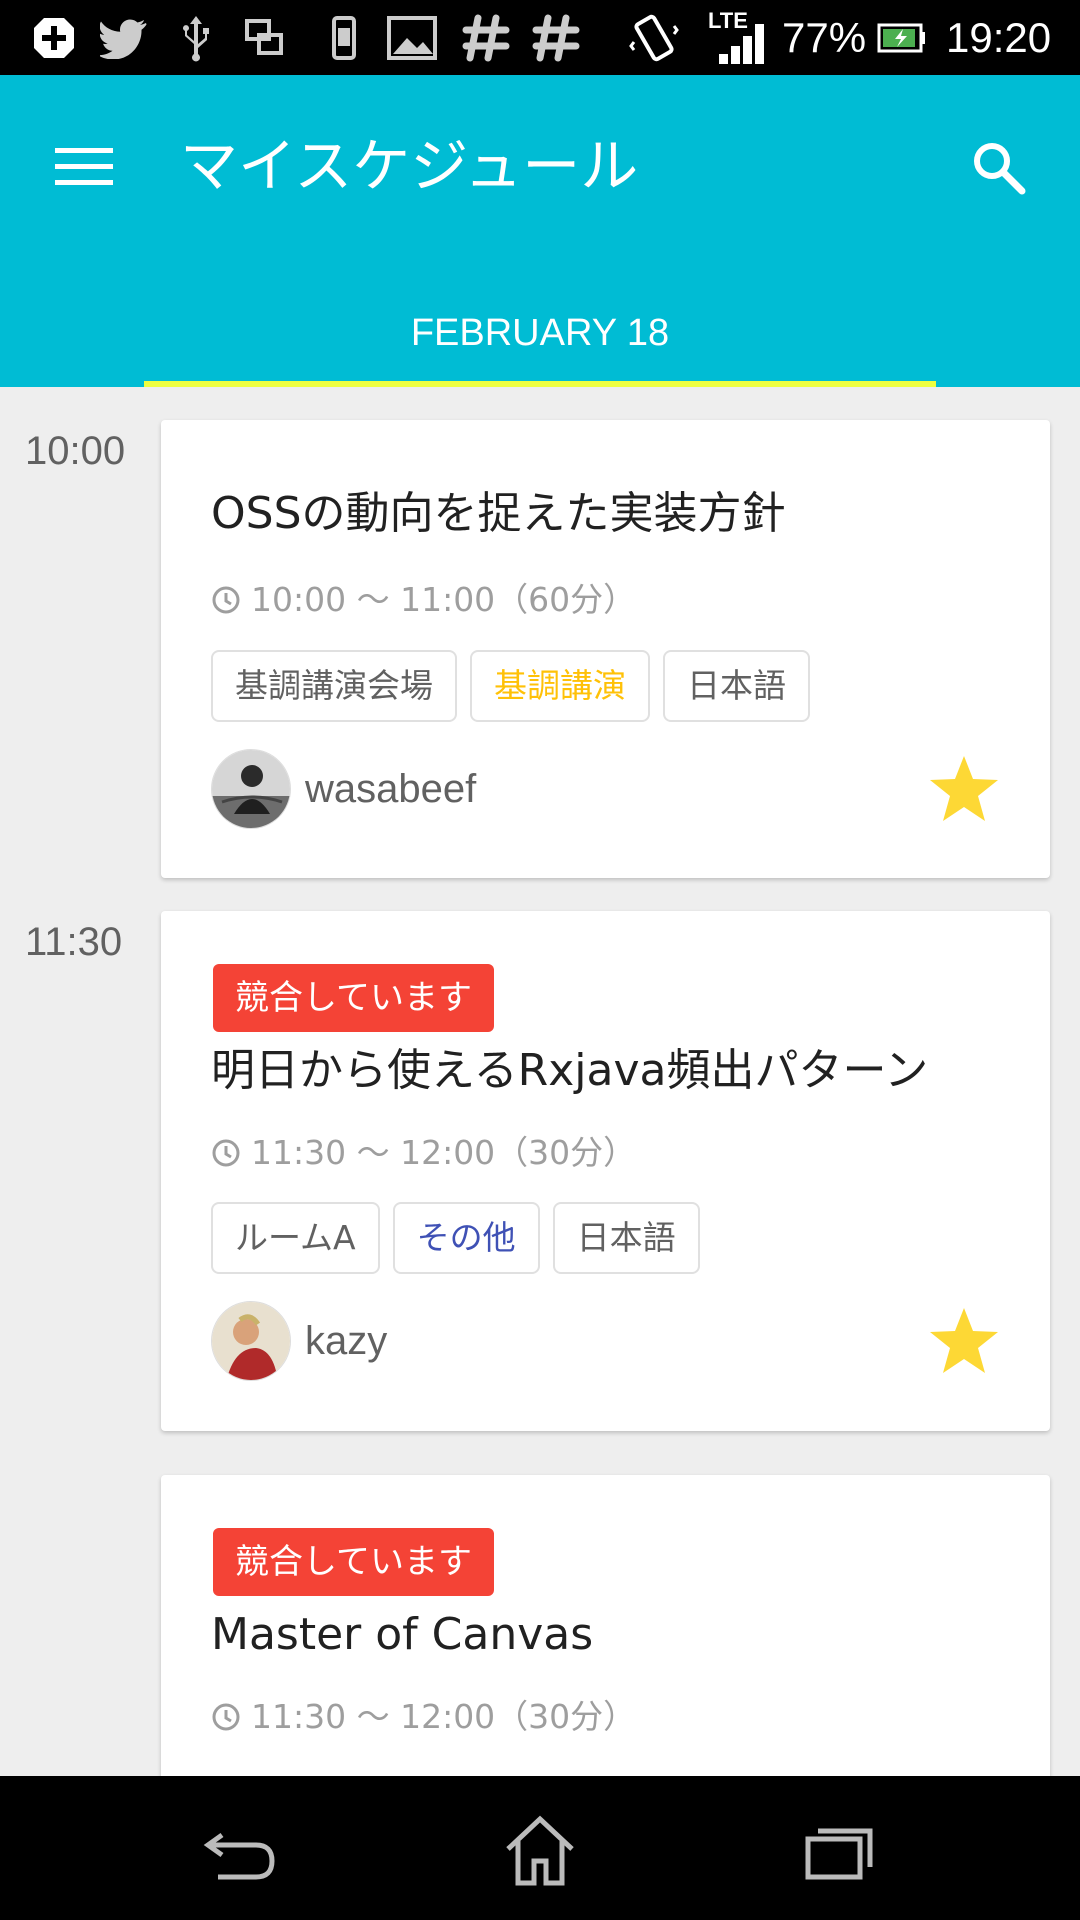 The width and height of the screenshot is (1080, 1920). I want to click on tag-list: 基調講演会場 基調講演 日本語, so click(510, 686).